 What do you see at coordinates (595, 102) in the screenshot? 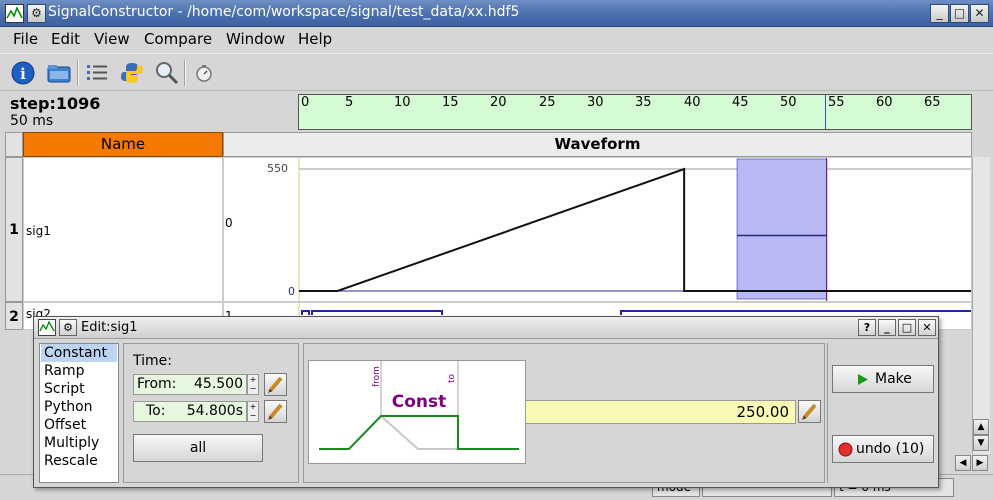
I see `ruler-tick: 30` at bounding box center [595, 102].